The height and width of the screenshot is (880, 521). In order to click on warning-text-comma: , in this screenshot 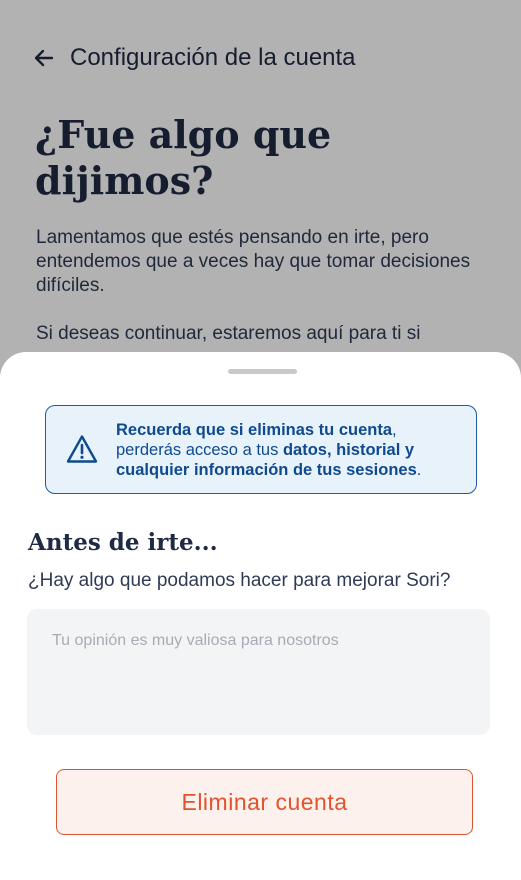, I will do `click(394, 430)`.